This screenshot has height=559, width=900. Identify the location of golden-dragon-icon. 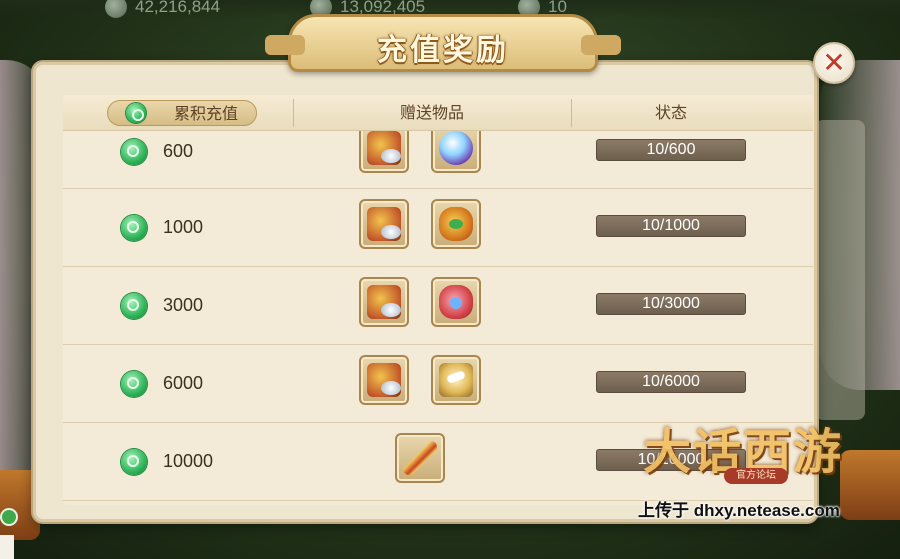
(456, 380).